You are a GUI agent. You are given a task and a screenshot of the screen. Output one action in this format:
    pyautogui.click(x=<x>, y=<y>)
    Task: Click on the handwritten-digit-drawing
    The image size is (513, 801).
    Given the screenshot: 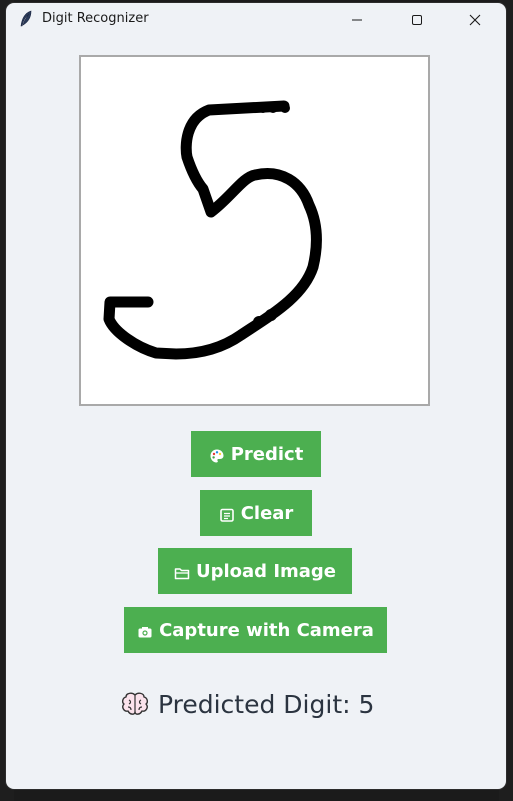 What is the action you would take?
    pyautogui.click(x=212, y=230)
    